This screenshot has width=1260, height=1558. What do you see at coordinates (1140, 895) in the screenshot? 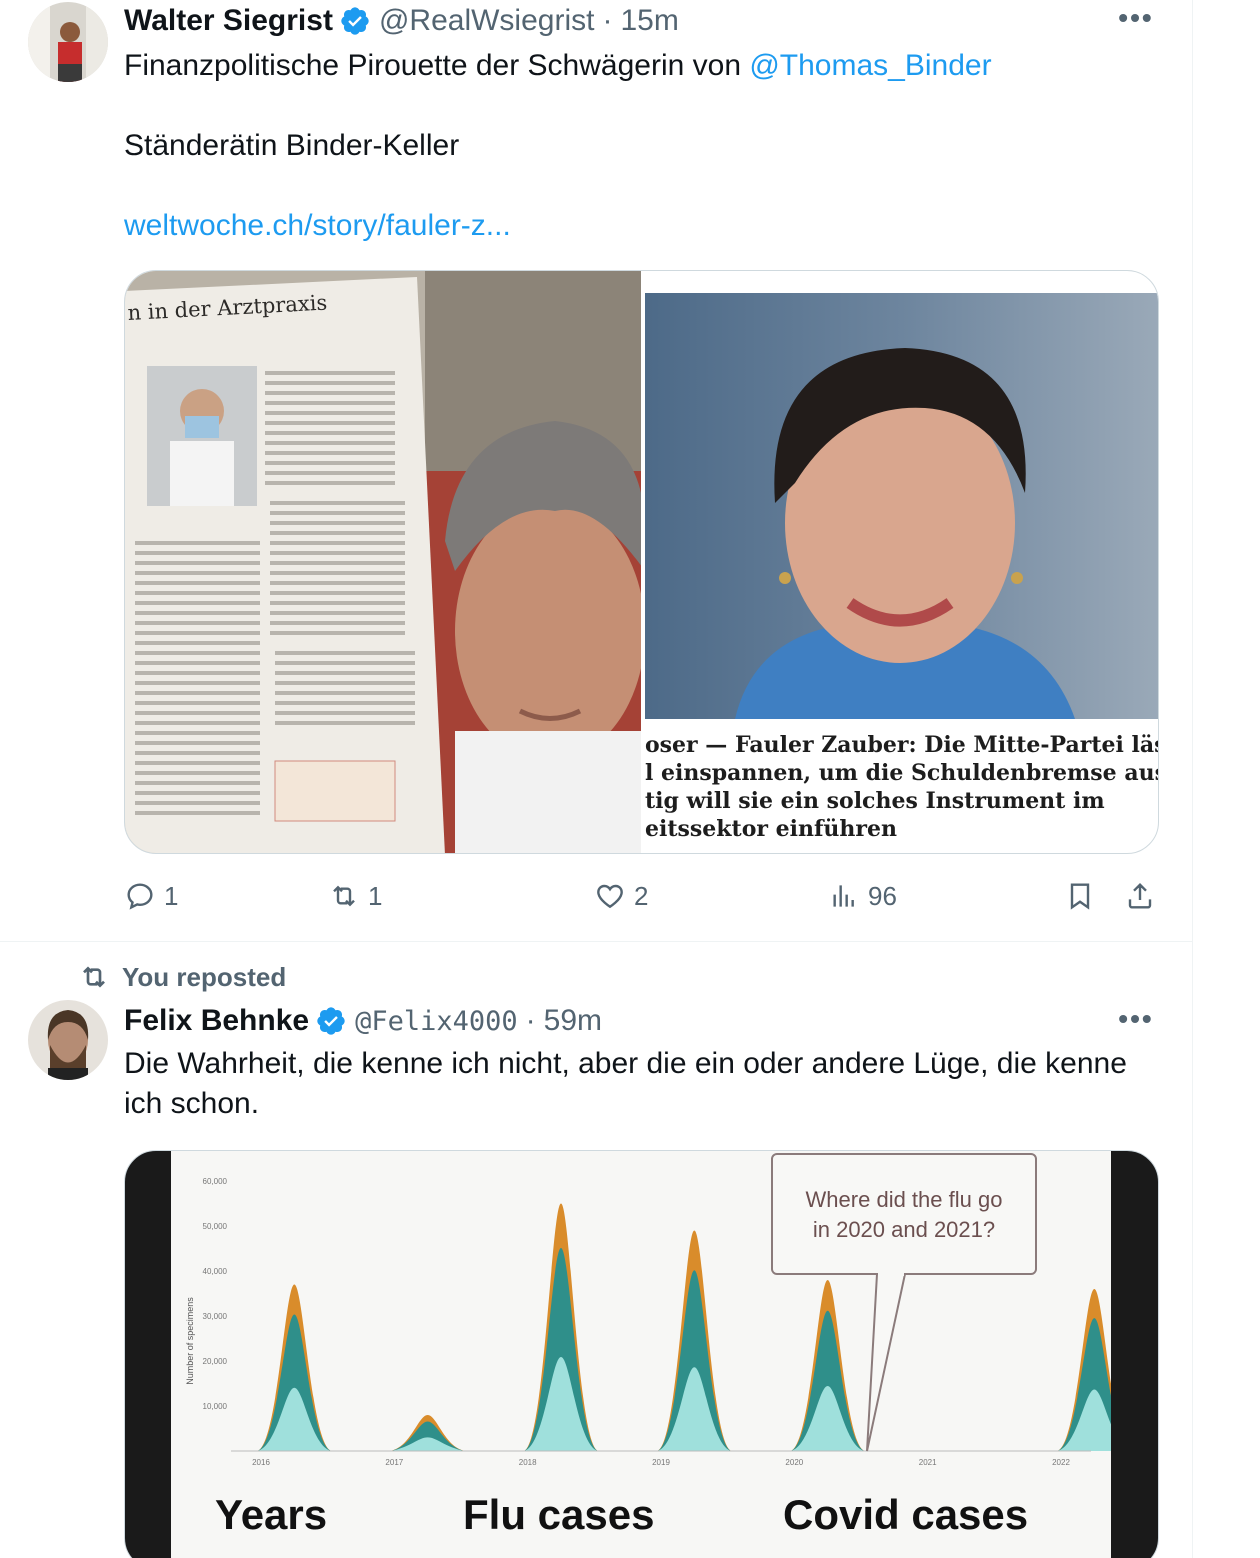
I see `share-icon` at bounding box center [1140, 895].